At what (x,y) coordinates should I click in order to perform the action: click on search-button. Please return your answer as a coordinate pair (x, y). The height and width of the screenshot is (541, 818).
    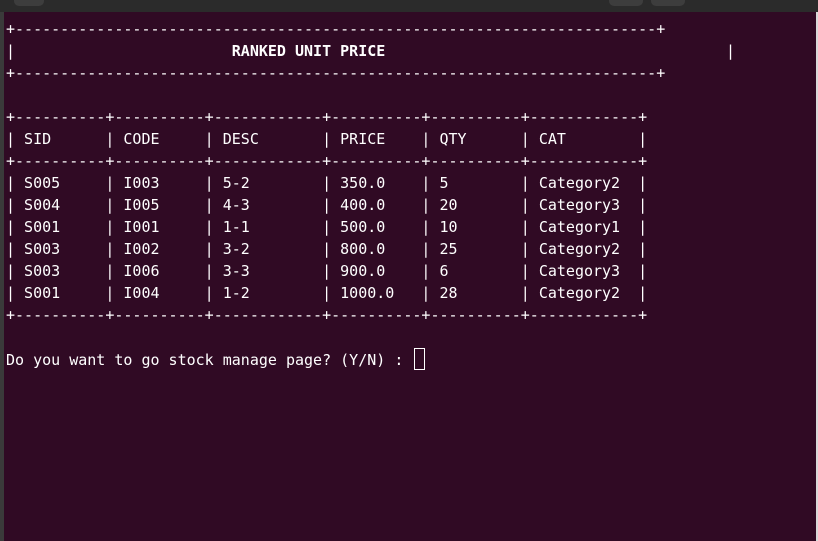
    Looking at the image, I should click on (626, 3).